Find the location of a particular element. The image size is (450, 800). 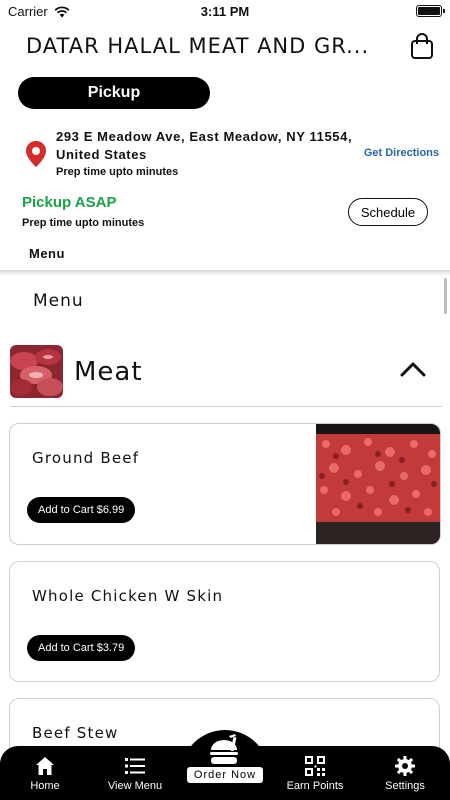

chevron-up-icon is located at coordinates (413, 369).